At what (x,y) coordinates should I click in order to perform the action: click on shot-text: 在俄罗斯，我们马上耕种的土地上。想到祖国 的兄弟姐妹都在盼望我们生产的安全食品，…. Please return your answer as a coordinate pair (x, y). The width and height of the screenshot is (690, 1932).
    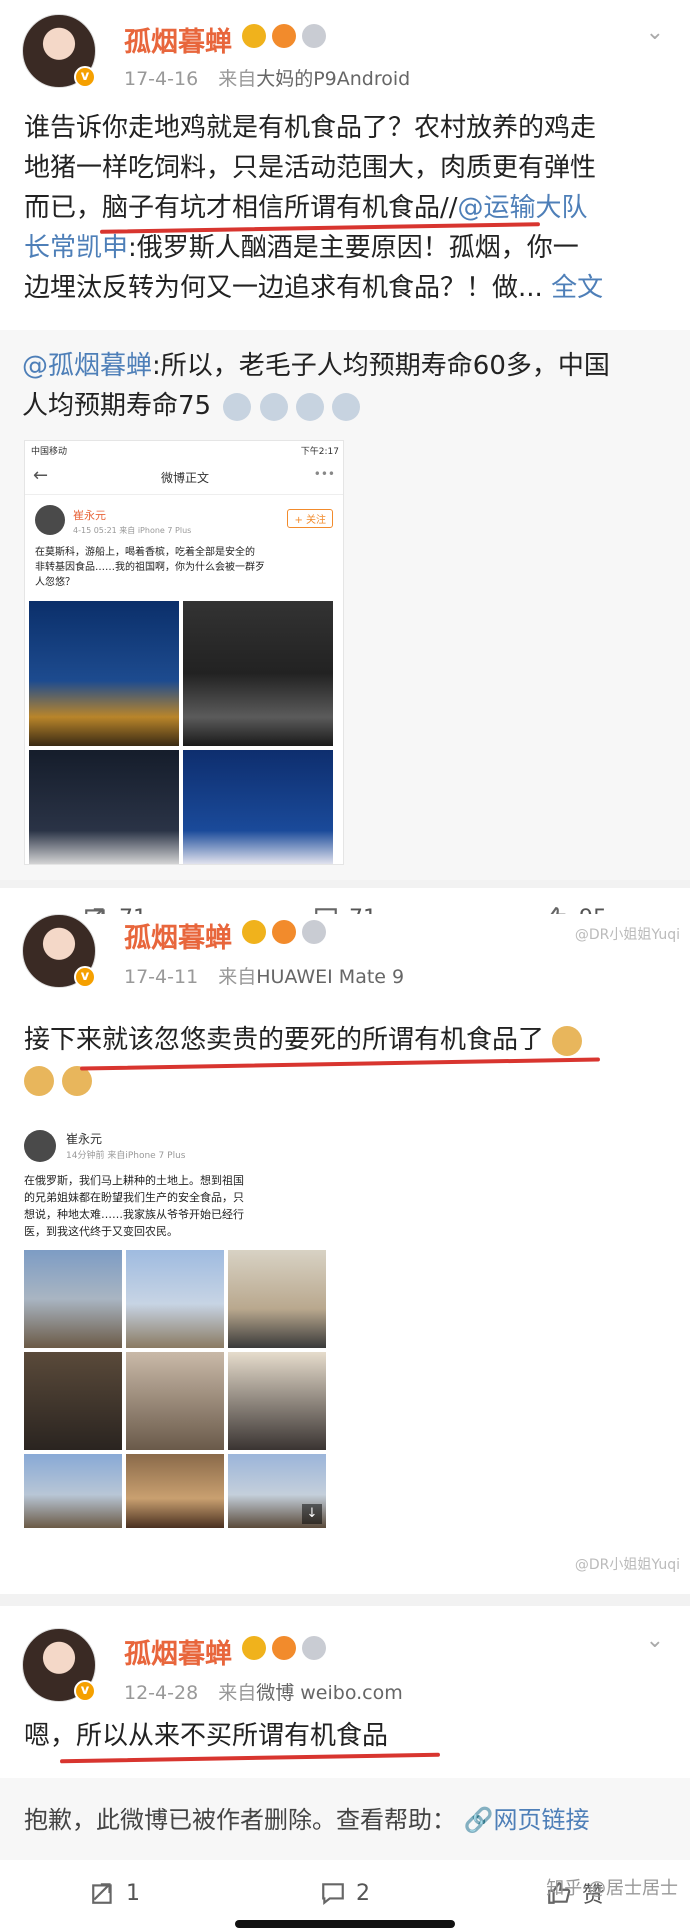
    Looking at the image, I should click on (134, 1206).